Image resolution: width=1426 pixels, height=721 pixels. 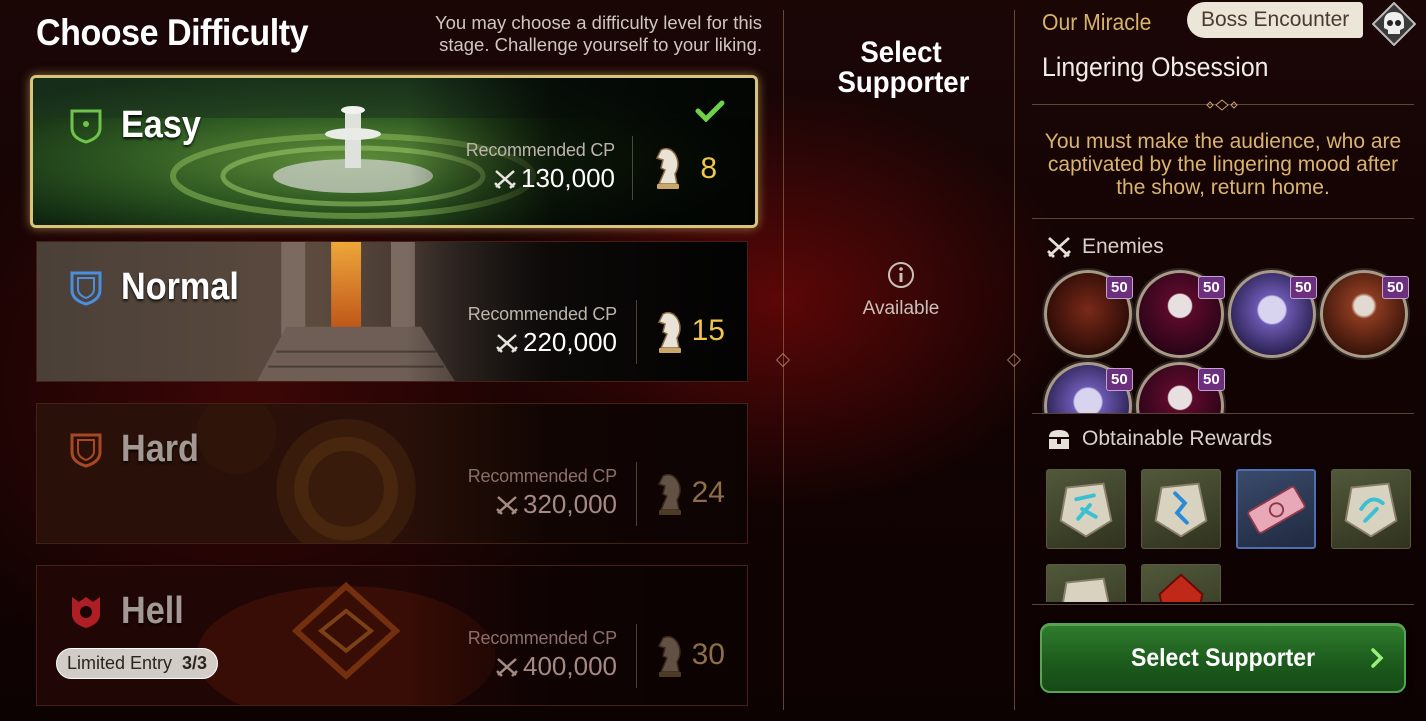 What do you see at coordinates (708, 168) in the screenshot?
I see `token-count: 8` at bounding box center [708, 168].